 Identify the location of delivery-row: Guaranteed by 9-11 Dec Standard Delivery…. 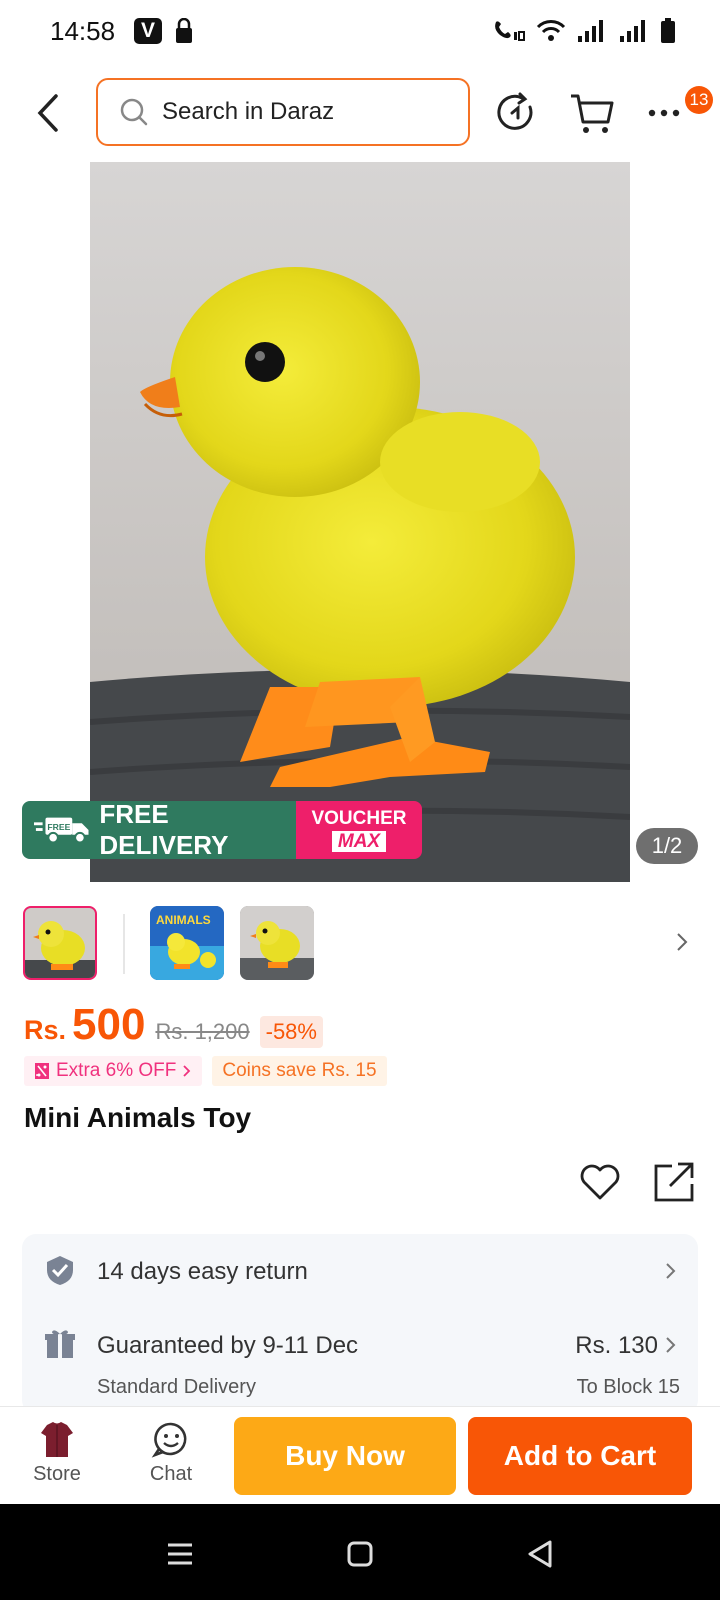
(360, 1360).